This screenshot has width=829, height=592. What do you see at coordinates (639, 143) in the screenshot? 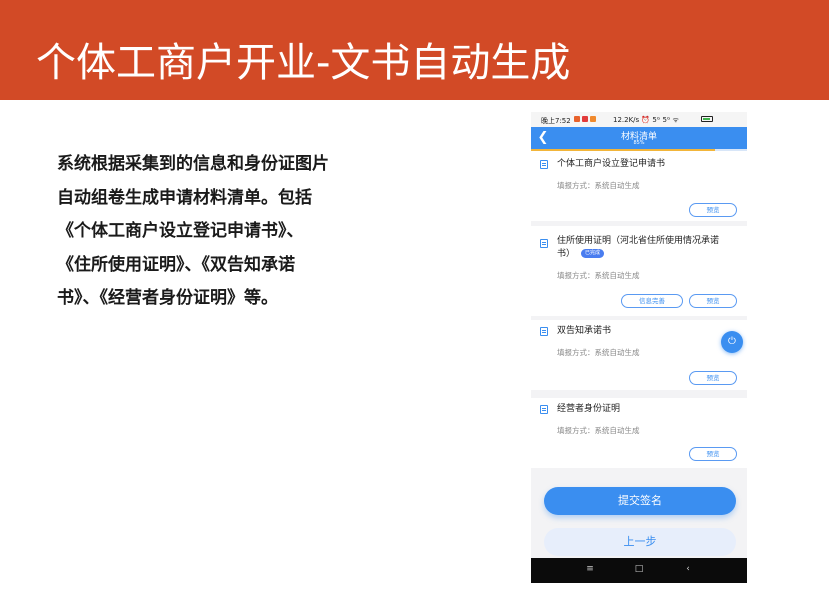
I see `progress-label: 85%` at bounding box center [639, 143].